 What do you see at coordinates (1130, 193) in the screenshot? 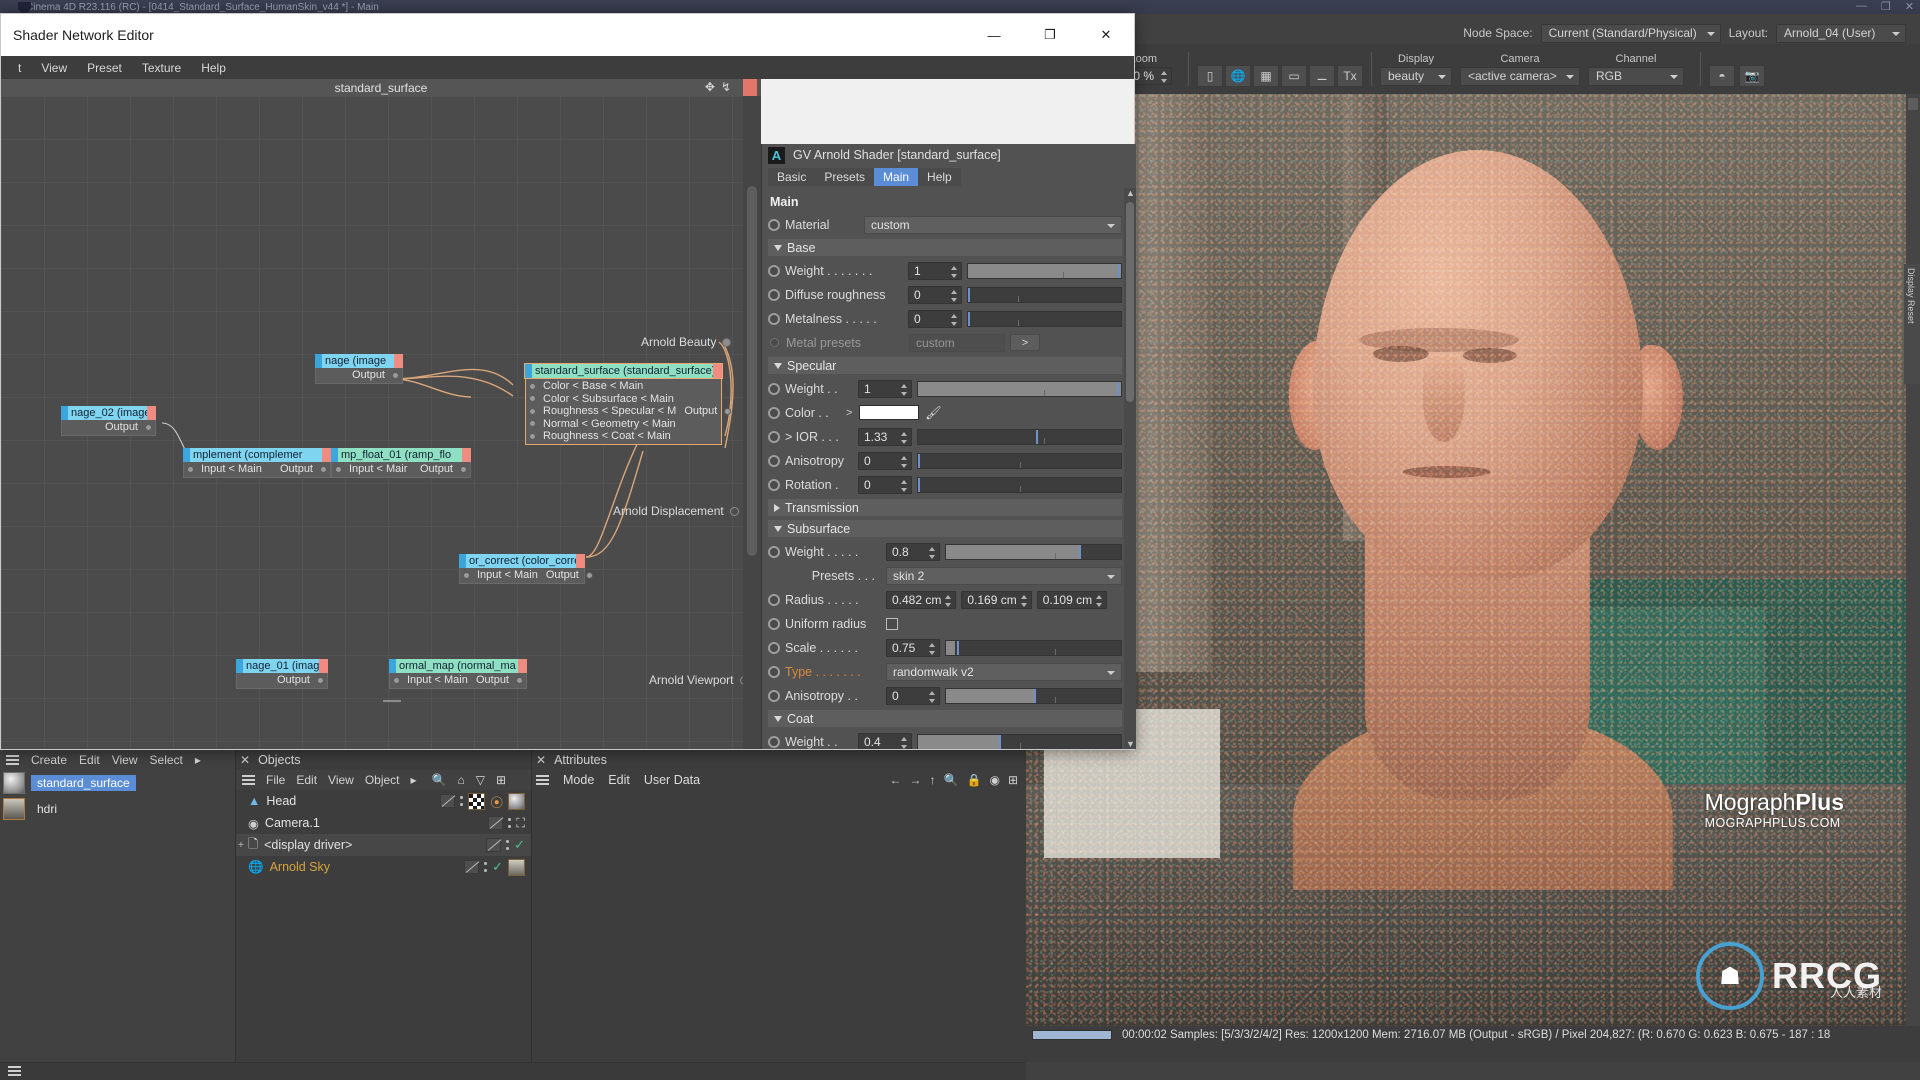
I see `scroll-up-icon: ▲` at bounding box center [1130, 193].